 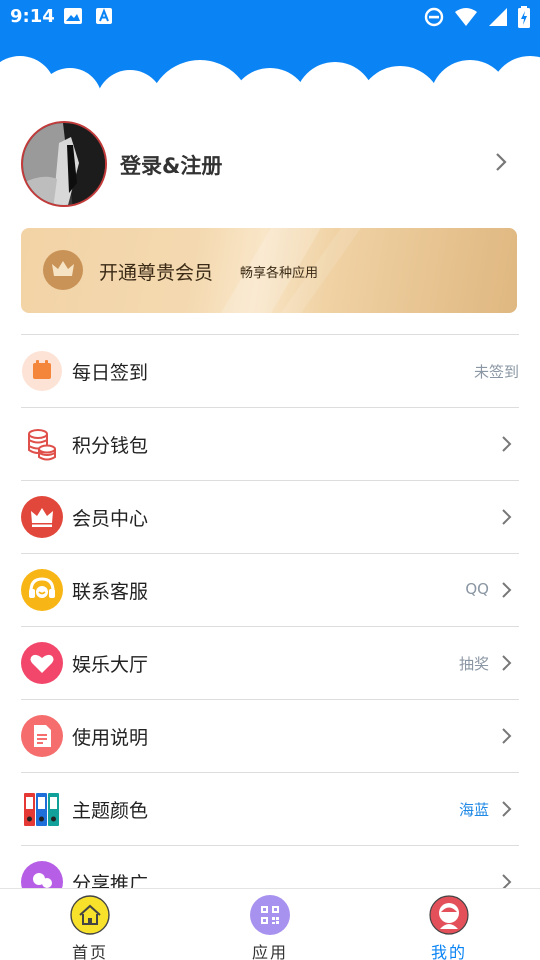 What do you see at coordinates (110, 519) in the screenshot?
I see `menu-label: 会员中心` at bounding box center [110, 519].